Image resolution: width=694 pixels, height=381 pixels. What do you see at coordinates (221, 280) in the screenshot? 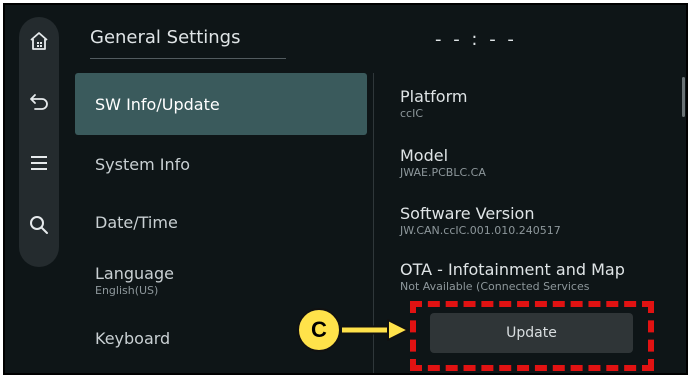
I see `menu-item-language: Language English(US)` at bounding box center [221, 280].